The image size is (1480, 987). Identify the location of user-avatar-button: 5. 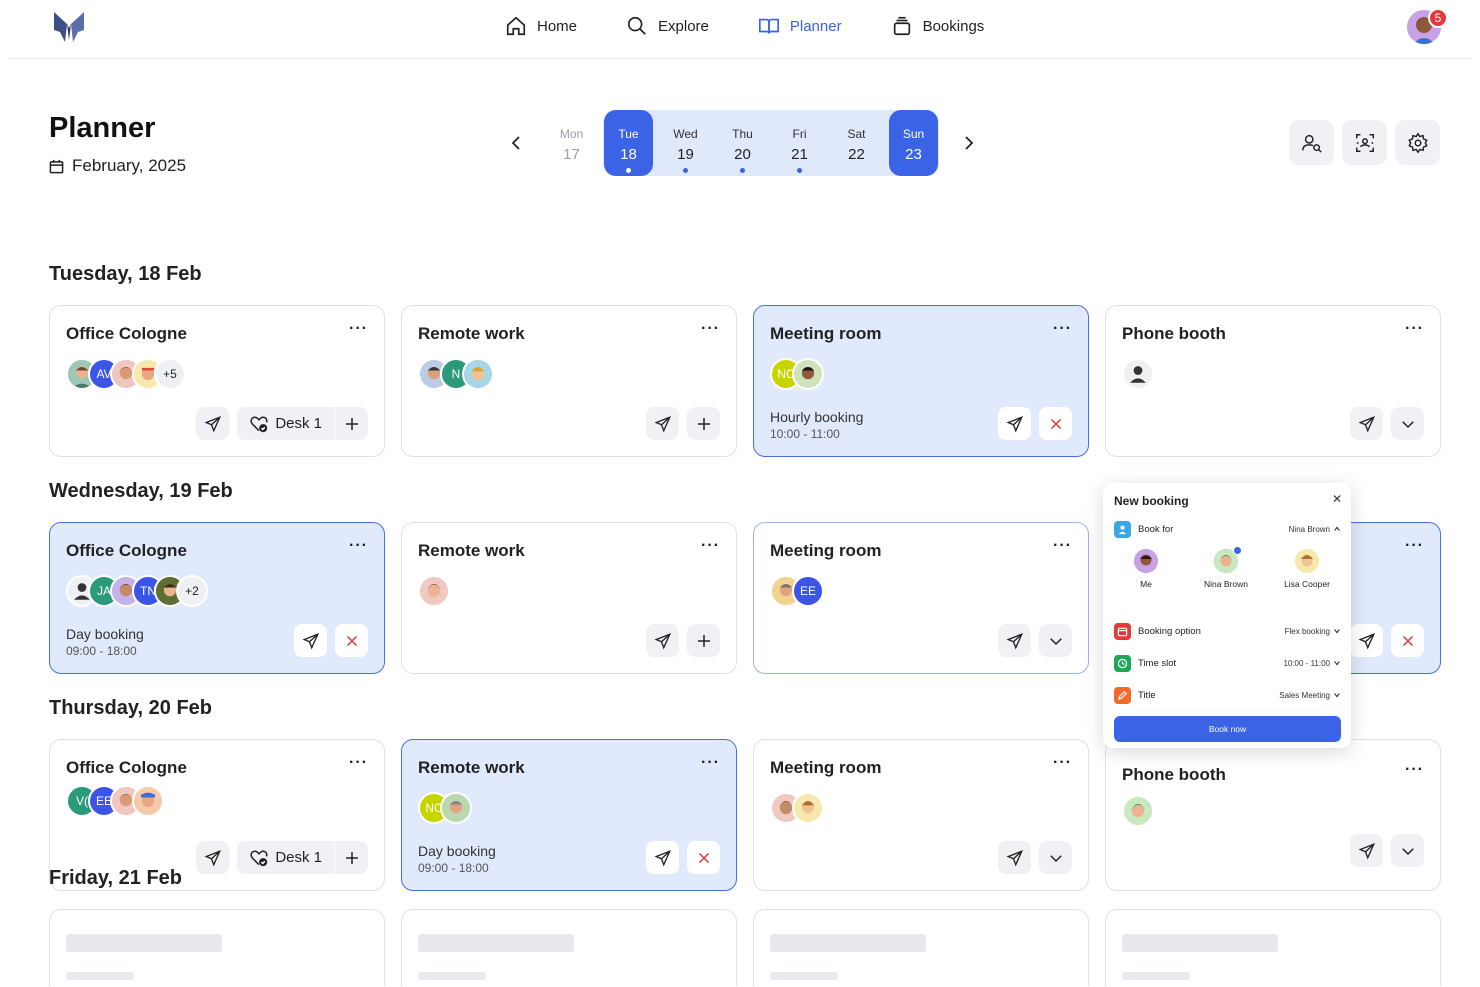
(1427, 26).